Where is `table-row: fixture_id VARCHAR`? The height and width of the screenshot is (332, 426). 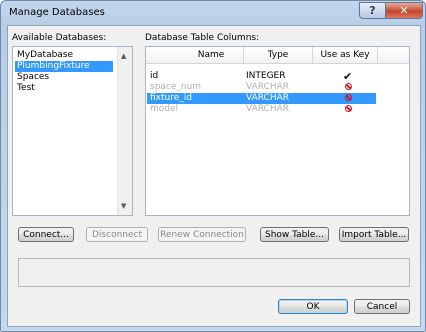 table-row: fixture_id VARCHAR is located at coordinates (261, 98).